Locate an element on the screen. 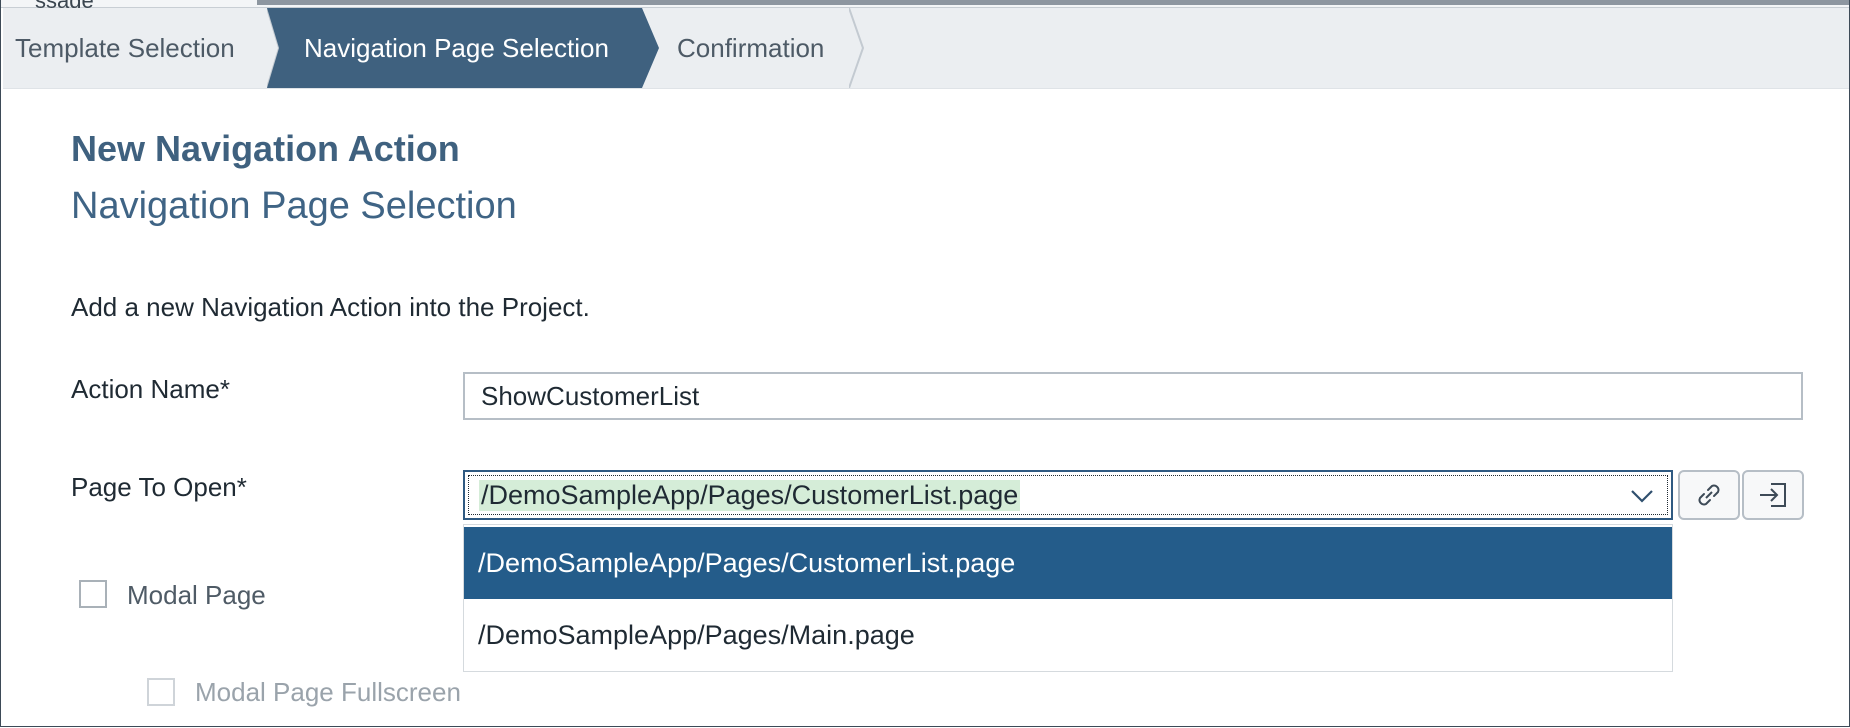 This screenshot has height=728, width=1850. modal-page-label: Modal Page is located at coordinates (196, 595).